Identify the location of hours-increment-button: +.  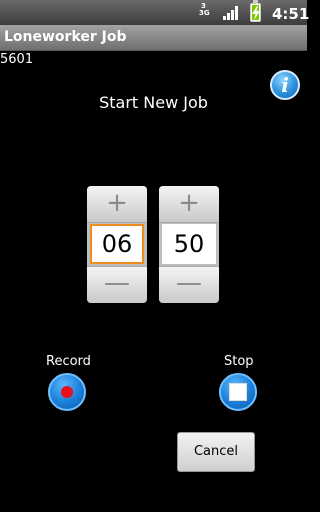
(117, 204).